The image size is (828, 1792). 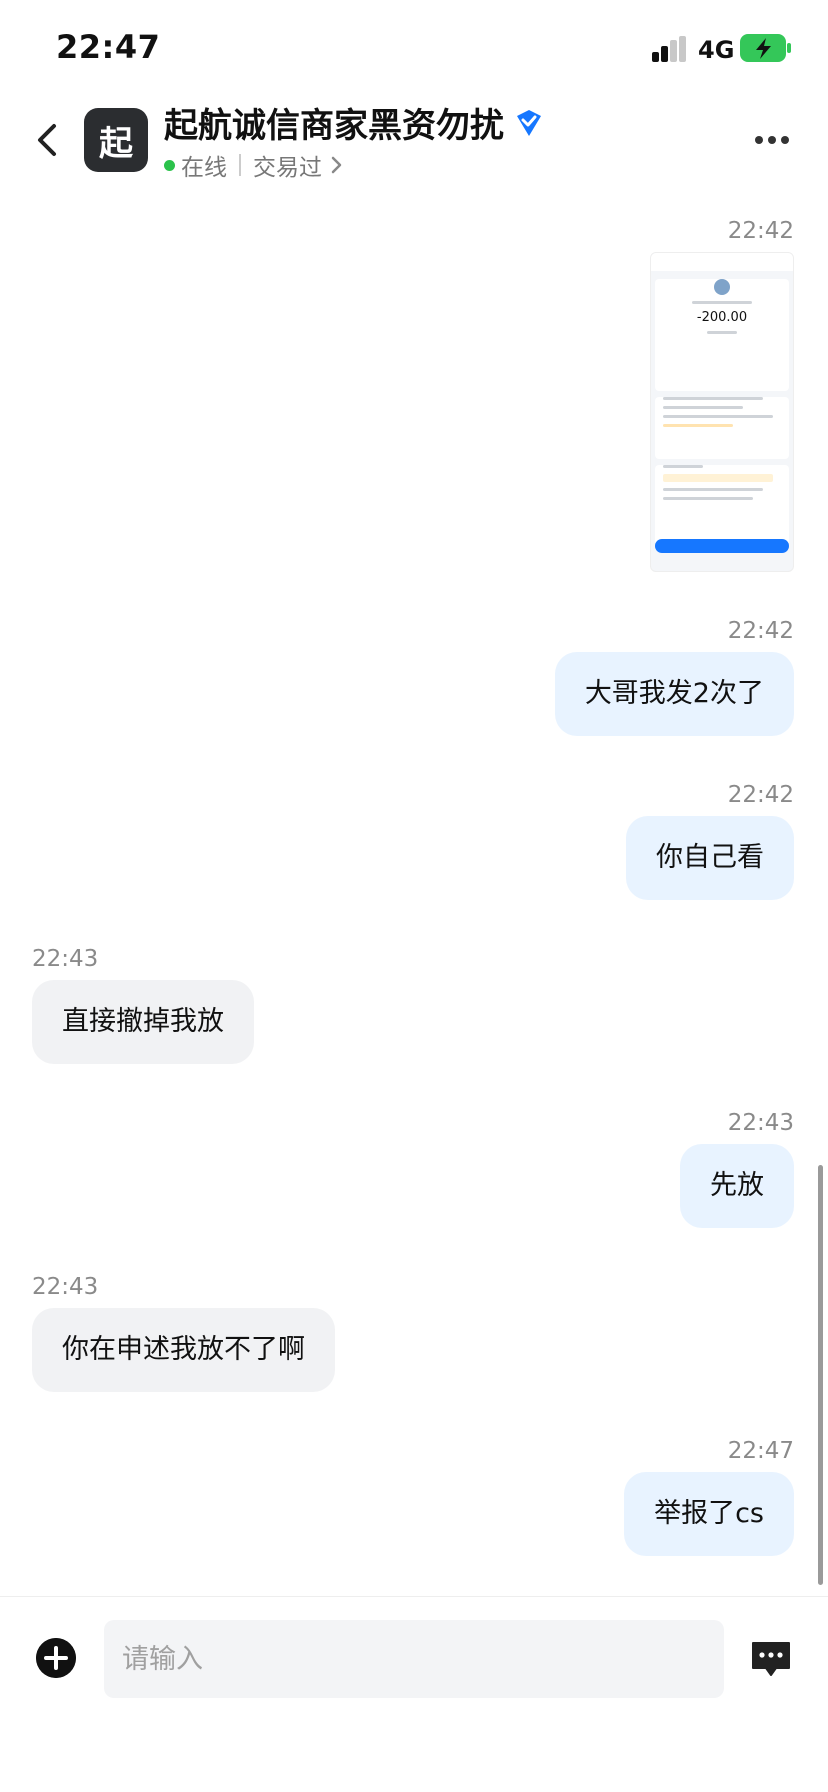 What do you see at coordinates (143, 1022) in the screenshot?
I see `message-bubble-received: 直接撤掉我放` at bounding box center [143, 1022].